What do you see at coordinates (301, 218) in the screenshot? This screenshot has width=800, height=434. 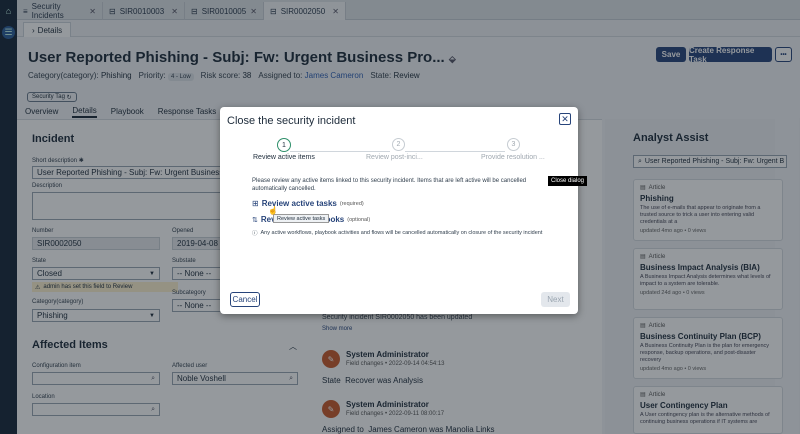 I see `tooltip: Review active tasks` at bounding box center [301, 218].